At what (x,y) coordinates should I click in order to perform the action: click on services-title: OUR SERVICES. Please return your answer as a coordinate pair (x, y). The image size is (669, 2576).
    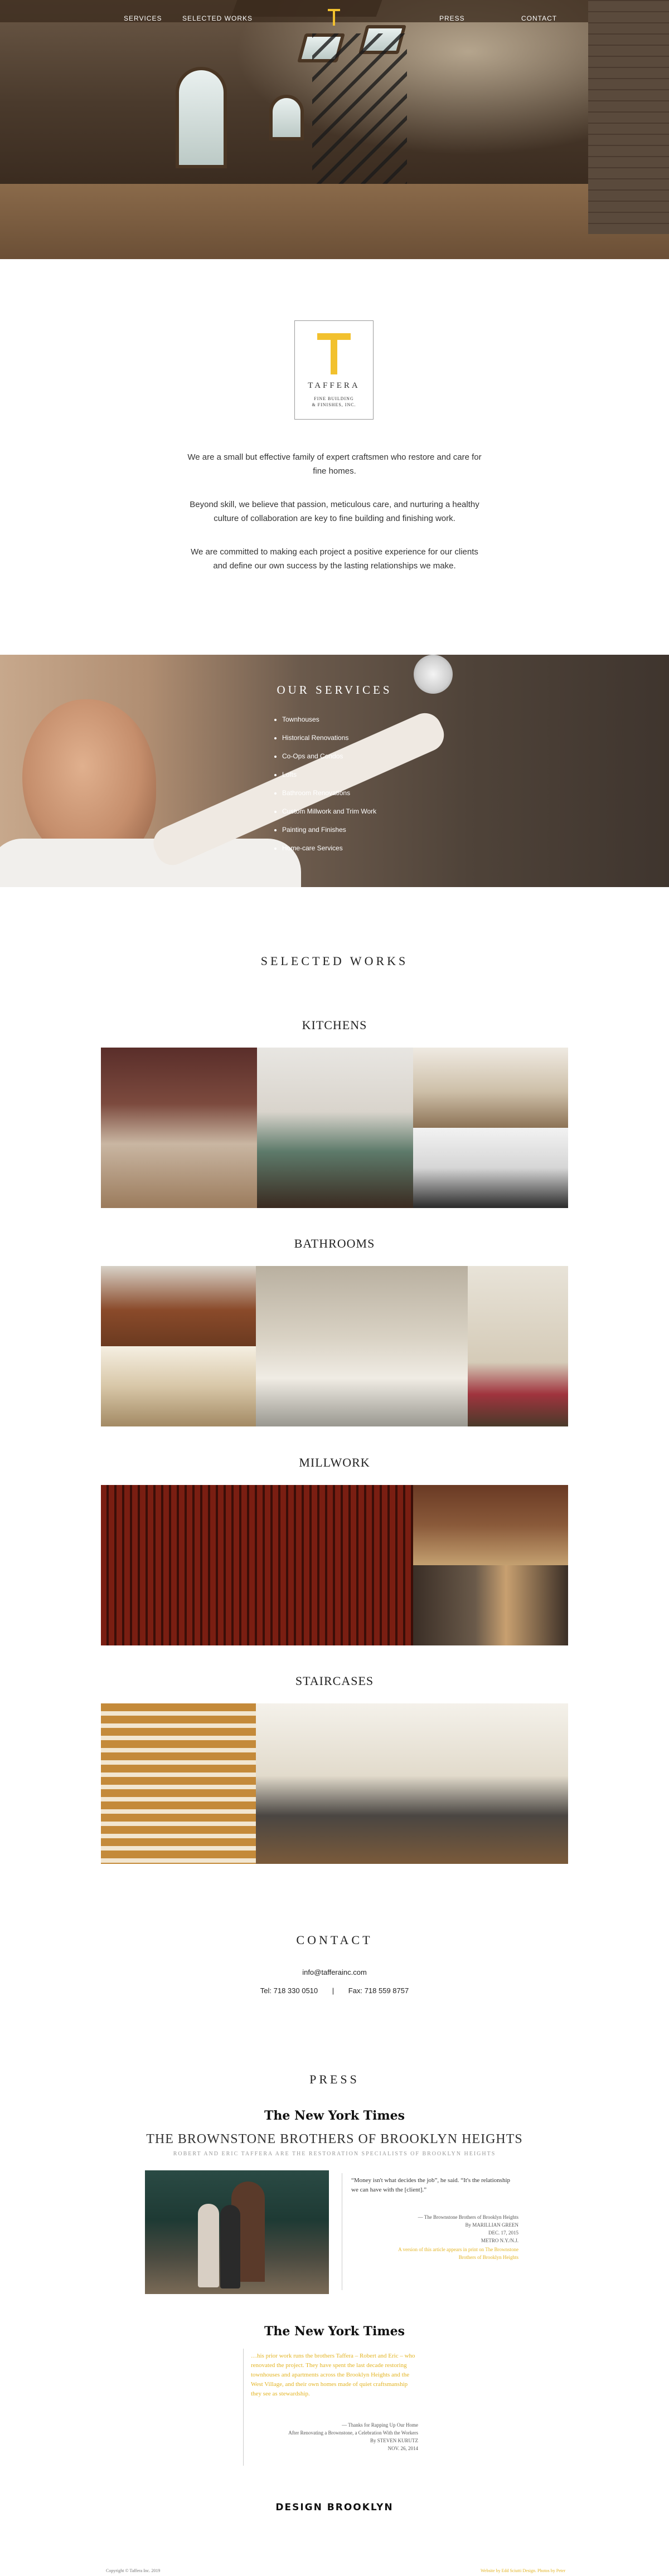
    Looking at the image, I should click on (334, 690).